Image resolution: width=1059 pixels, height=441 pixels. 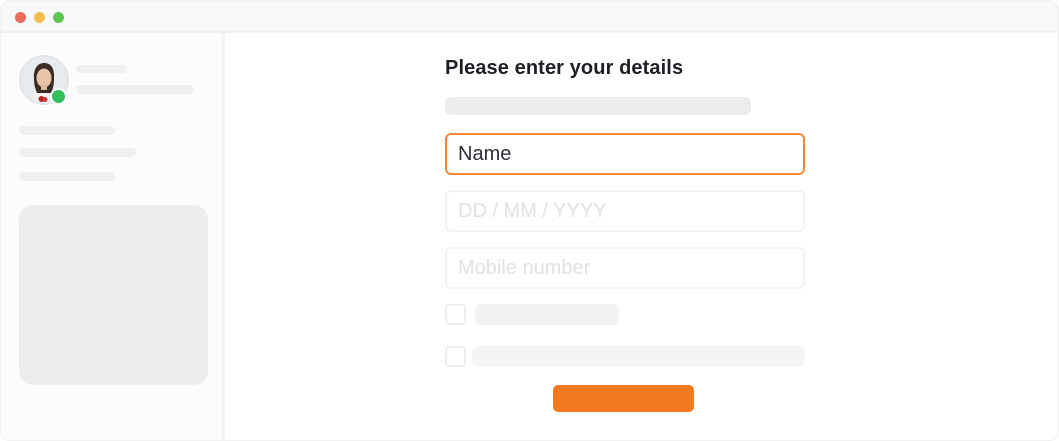 I want to click on minimize-window-button, so click(x=39, y=17).